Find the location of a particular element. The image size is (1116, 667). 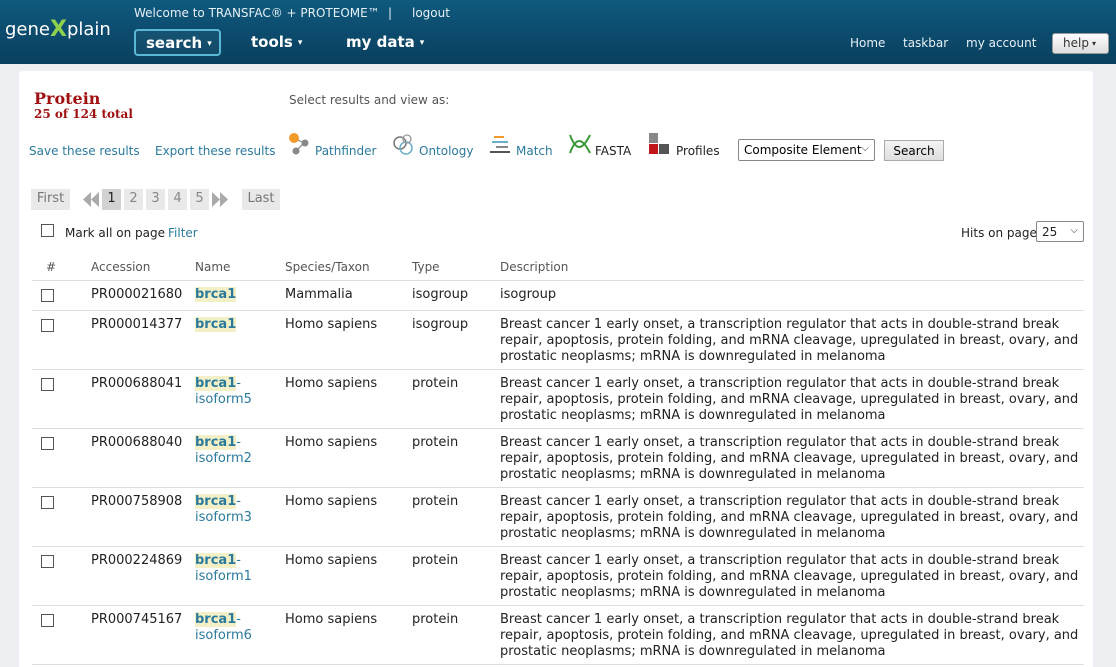

pager-last-button: Last is located at coordinates (261, 199).